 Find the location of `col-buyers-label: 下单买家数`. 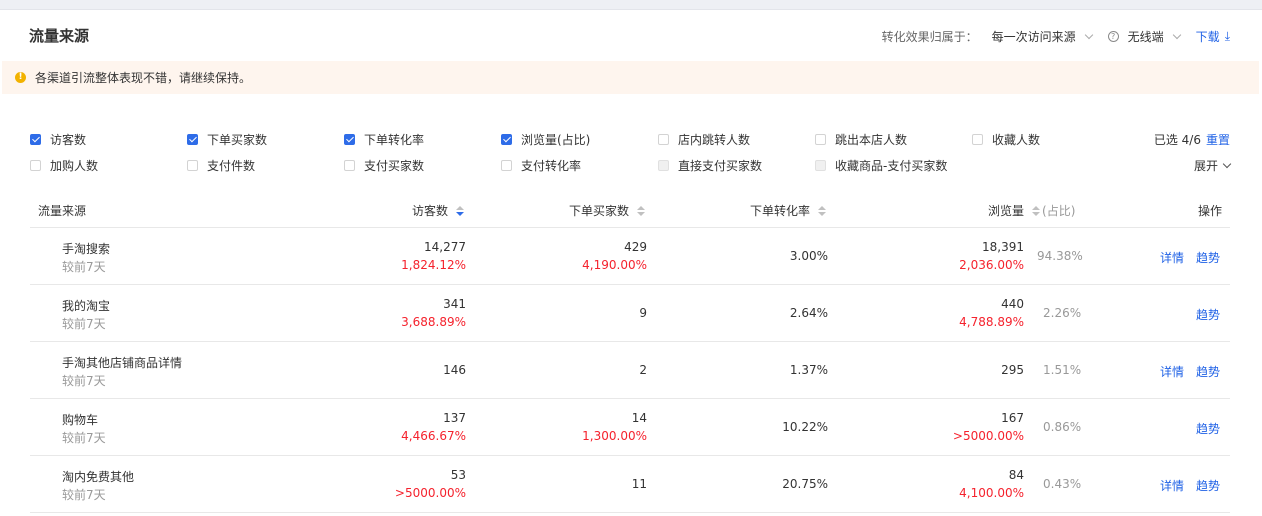

col-buyers-label: 下单买家数 is located at coordinates (598, 211).